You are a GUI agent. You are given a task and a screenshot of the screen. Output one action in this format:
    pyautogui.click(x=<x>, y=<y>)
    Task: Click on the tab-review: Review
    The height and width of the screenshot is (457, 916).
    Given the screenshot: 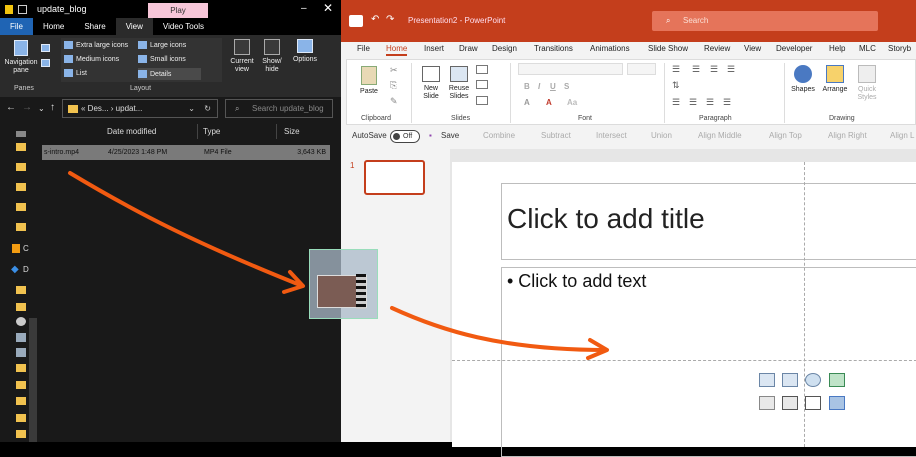 What is the action you would take?
    pyautogui.click(x=717, y=48)
    